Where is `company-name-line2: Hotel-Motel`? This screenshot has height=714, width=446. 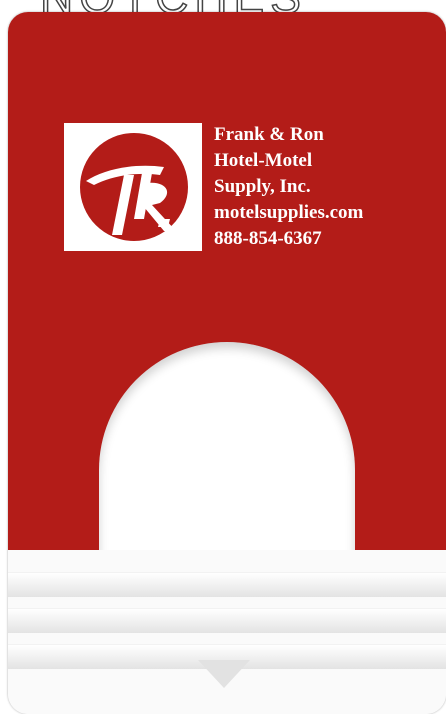
company-name-line2: Hotel-Motel is located at coordinates (263, 160).